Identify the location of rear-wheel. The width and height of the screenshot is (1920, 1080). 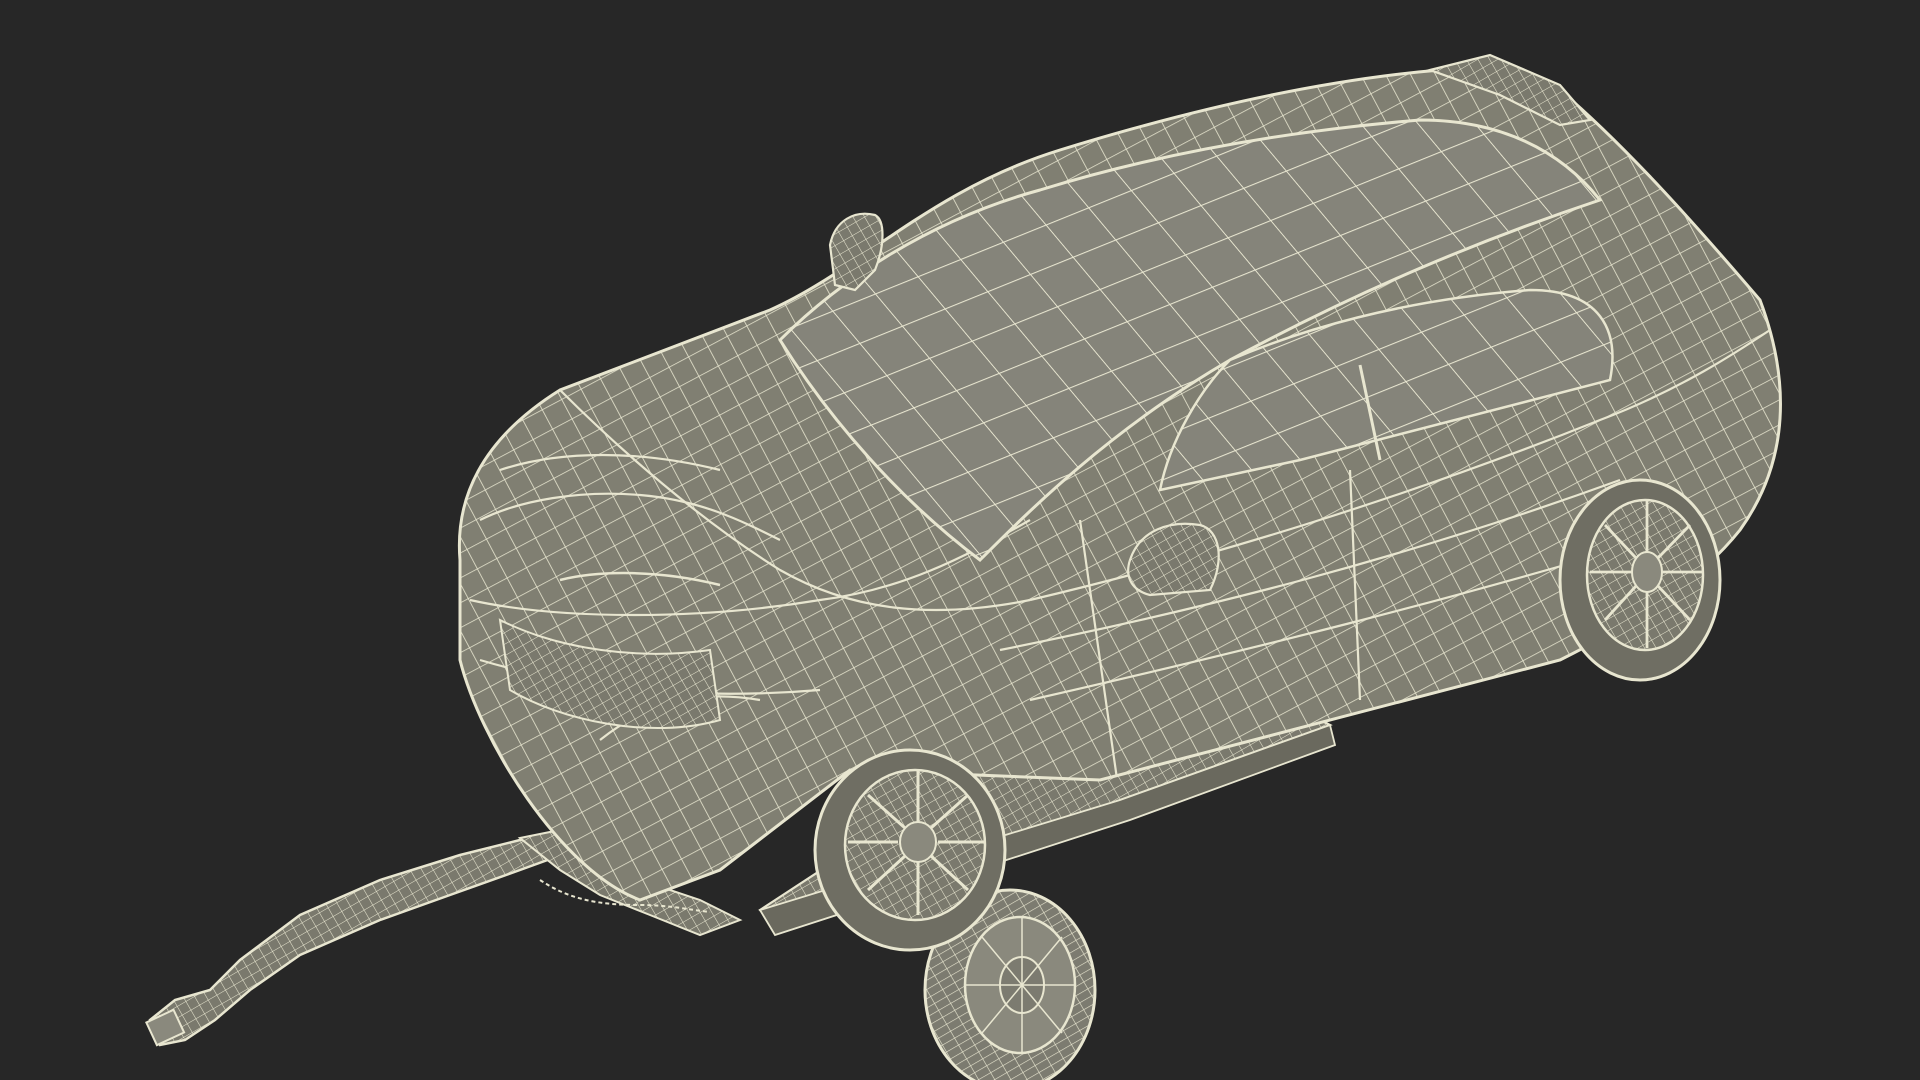
(1640, 580).